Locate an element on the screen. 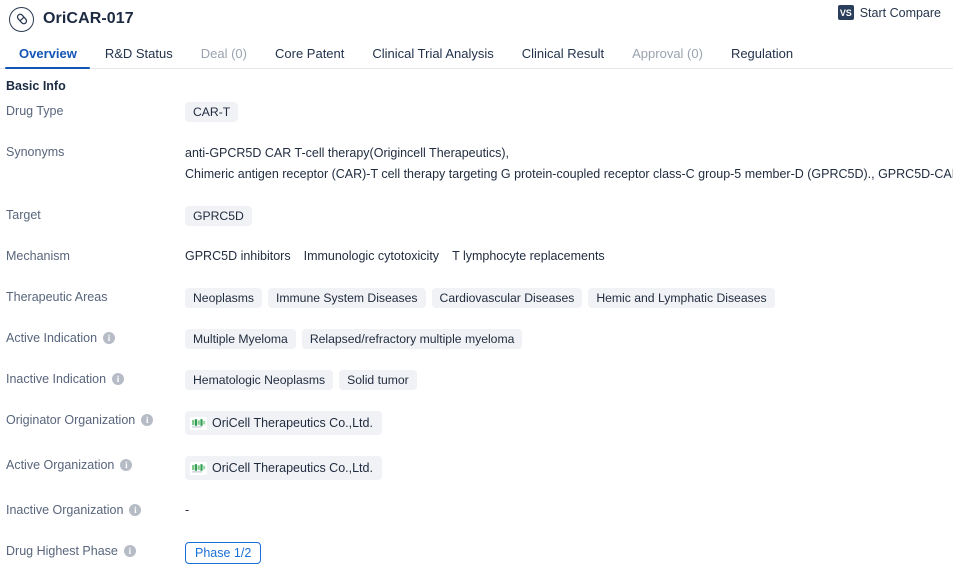 The height and width of the screenshot is (587, 953). label-text: Active Indication is located at coordinates (52, 338).